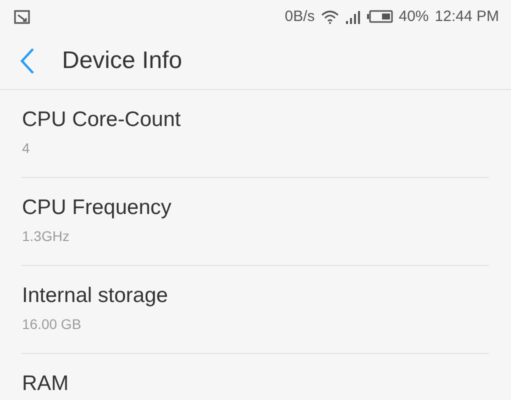 This screenshot has height=400, width=511. What do you see at coordinates (122, 61) in the screenshot?
I see `page-title: Device Info` at bounding box center [122, 61].